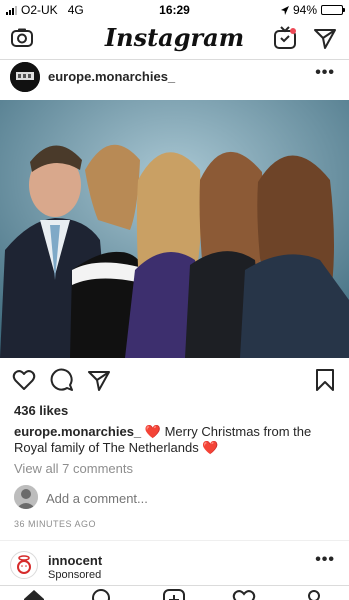  Describe the element at coordinates (24, 565) in the screenshot. I see `innocent-avatar` at that location.